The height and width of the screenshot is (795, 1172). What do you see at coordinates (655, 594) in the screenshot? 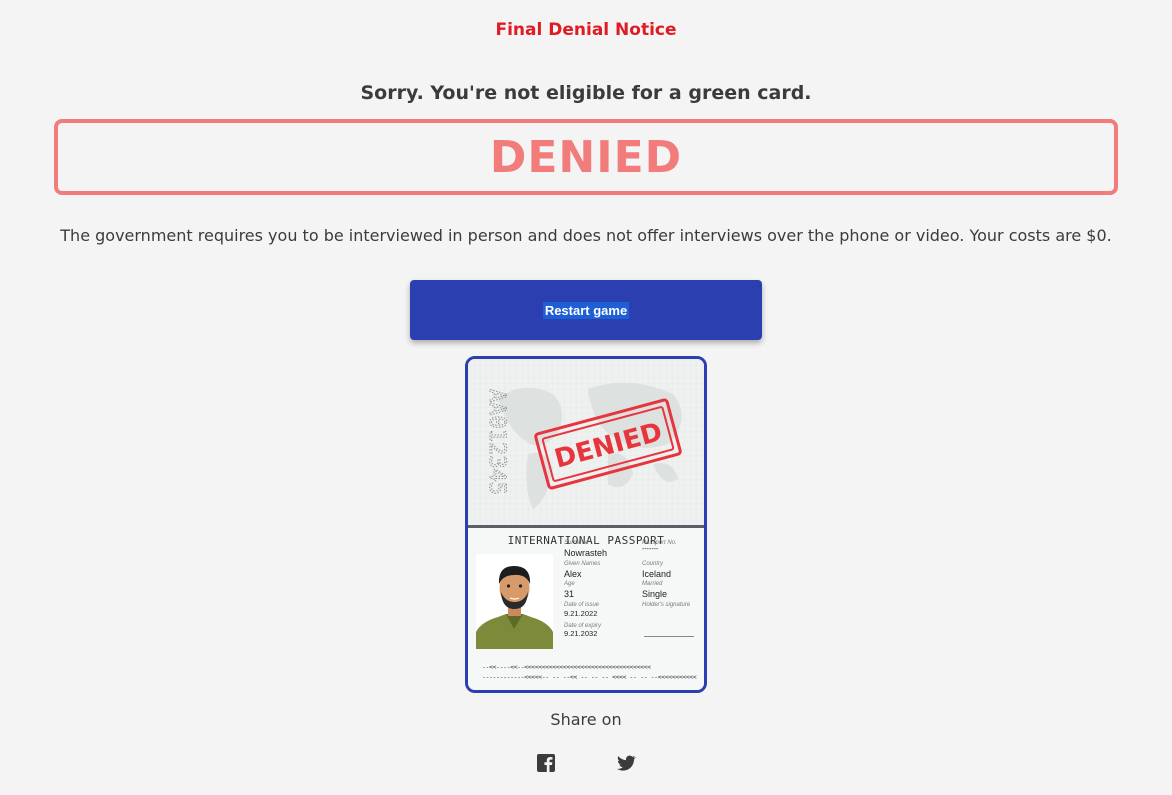
I see `married-value: Single` at bounding box center [655, 594].